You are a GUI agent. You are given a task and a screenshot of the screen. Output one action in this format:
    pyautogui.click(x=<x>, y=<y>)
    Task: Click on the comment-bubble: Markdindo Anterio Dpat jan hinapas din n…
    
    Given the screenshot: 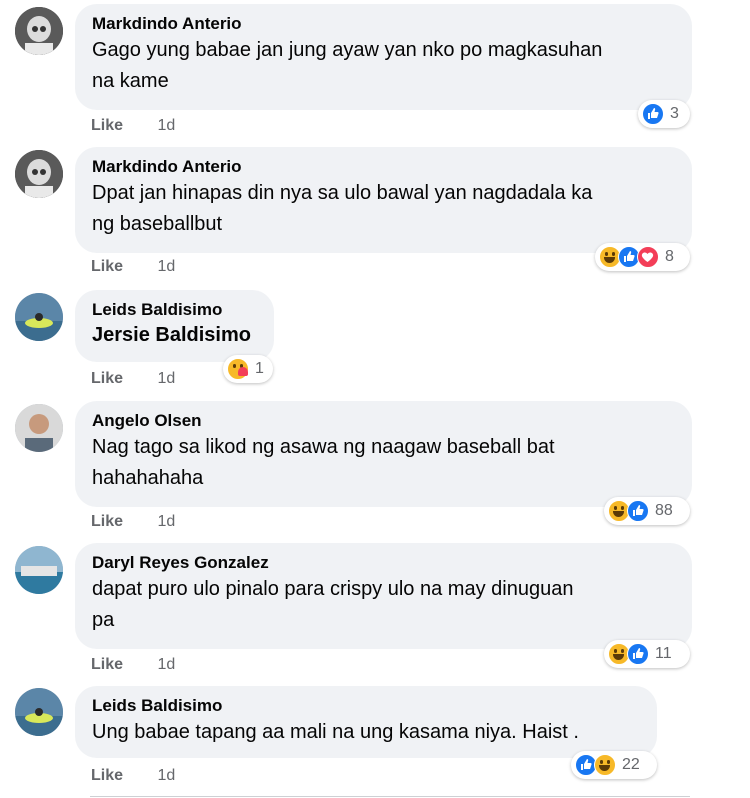 What is the action you would take?
    pyautogui.click(x=383, y=200)
    